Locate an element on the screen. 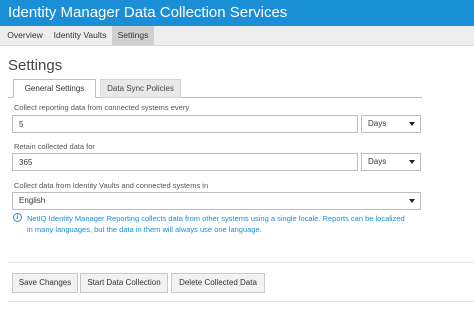 This screenshot has width=474, height=312. retain-period-label: Retain collected data for is located at coordinates (54, 146).